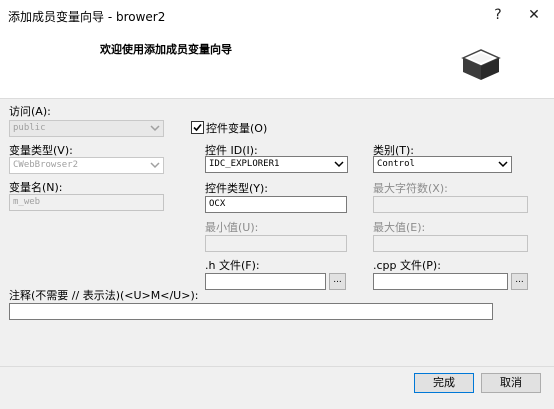 The image size is (554, 409). Describe the element at coordinates (276, 204) in the screenshot. I see `control-type-input: OCX` at that location.